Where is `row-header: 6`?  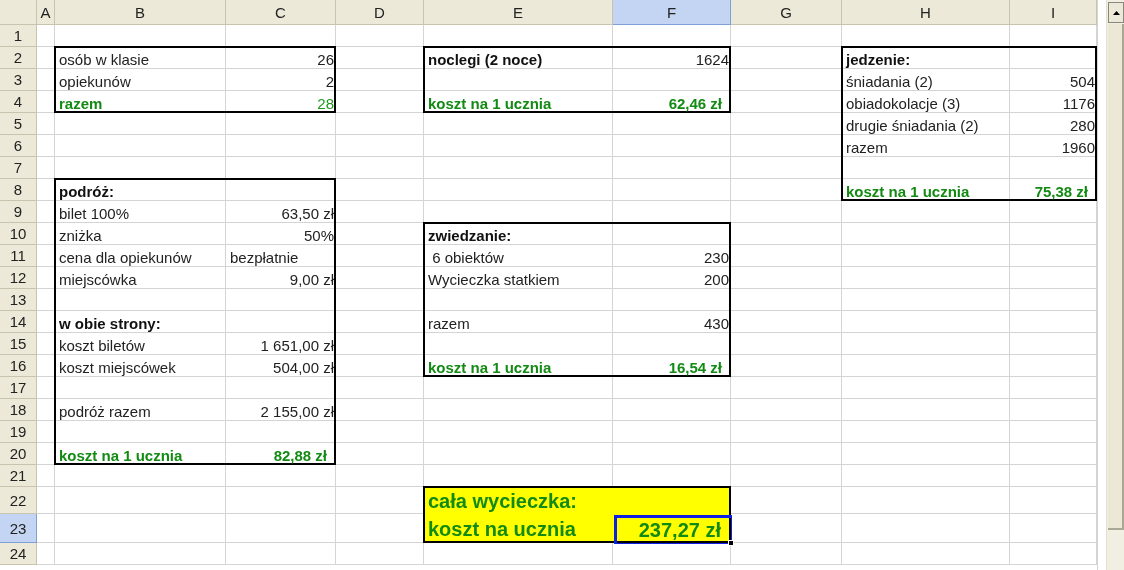
row-header: 6 is located at coordinates (18, 146).